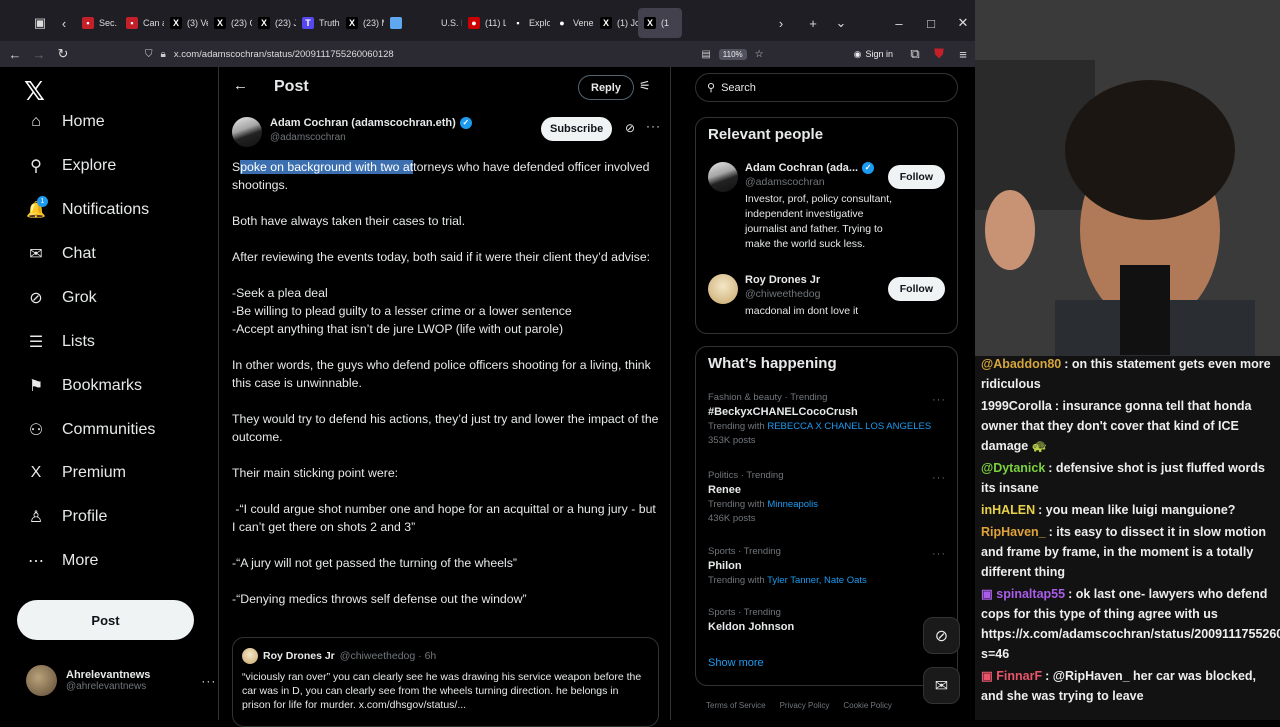 The height and width of the screenshot is (727, 1280). Describe the element at coordinates (931, 23) in the screenshot. I see `maximize-icon: □` at that location.